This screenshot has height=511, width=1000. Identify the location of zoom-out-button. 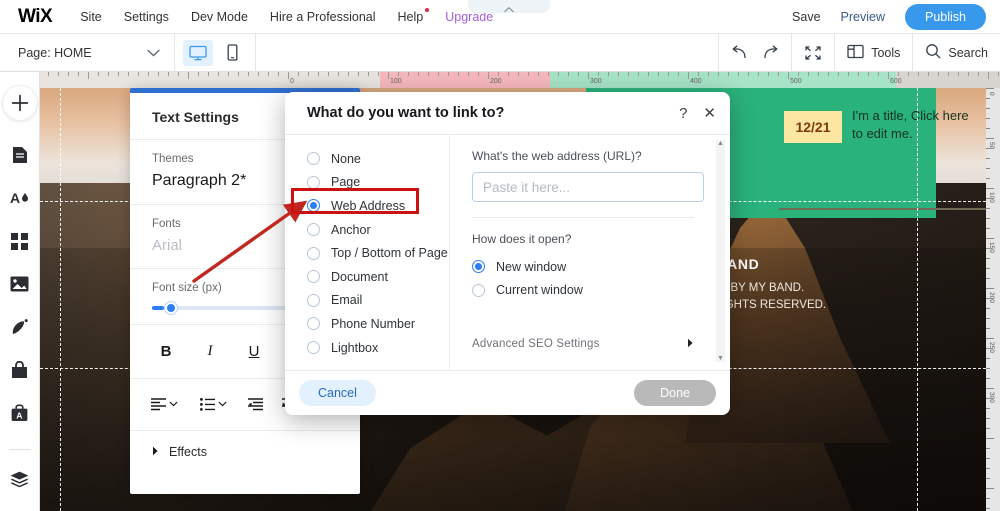
(813, 53).